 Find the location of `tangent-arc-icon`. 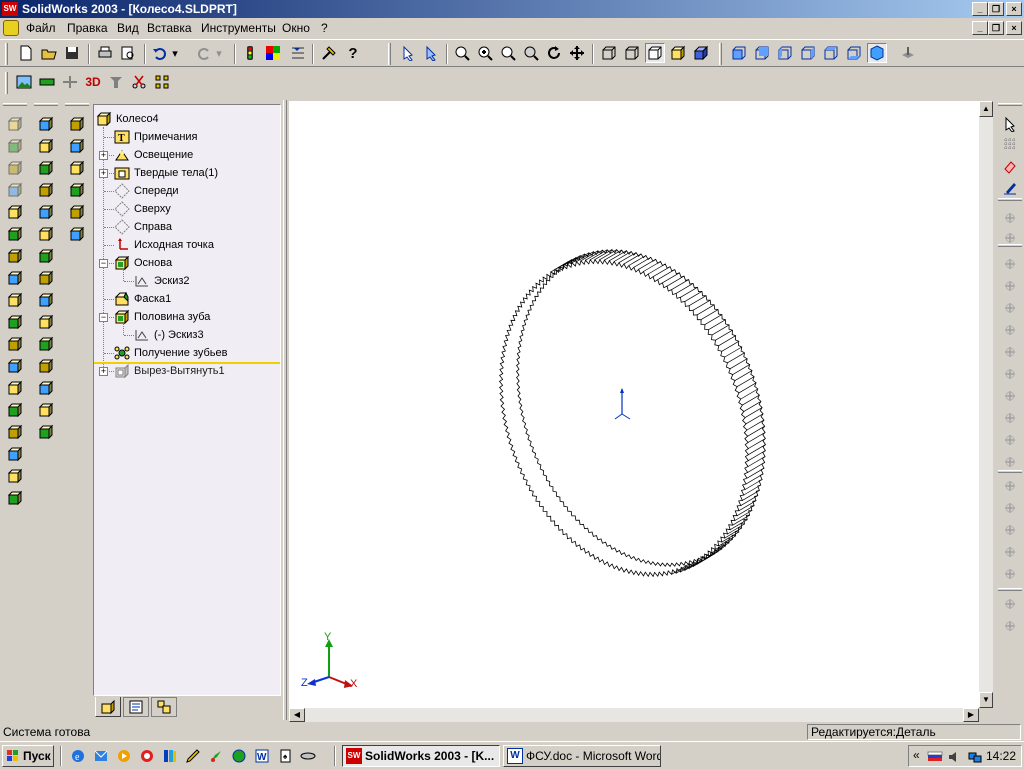

tangent-arc-icon is located at coordinates (1010, 352).